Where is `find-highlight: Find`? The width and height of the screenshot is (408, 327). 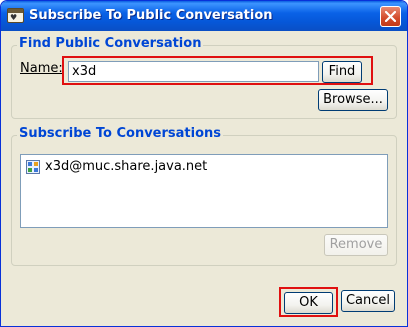
find-highlight: Find is located at coordinates (217, 70).